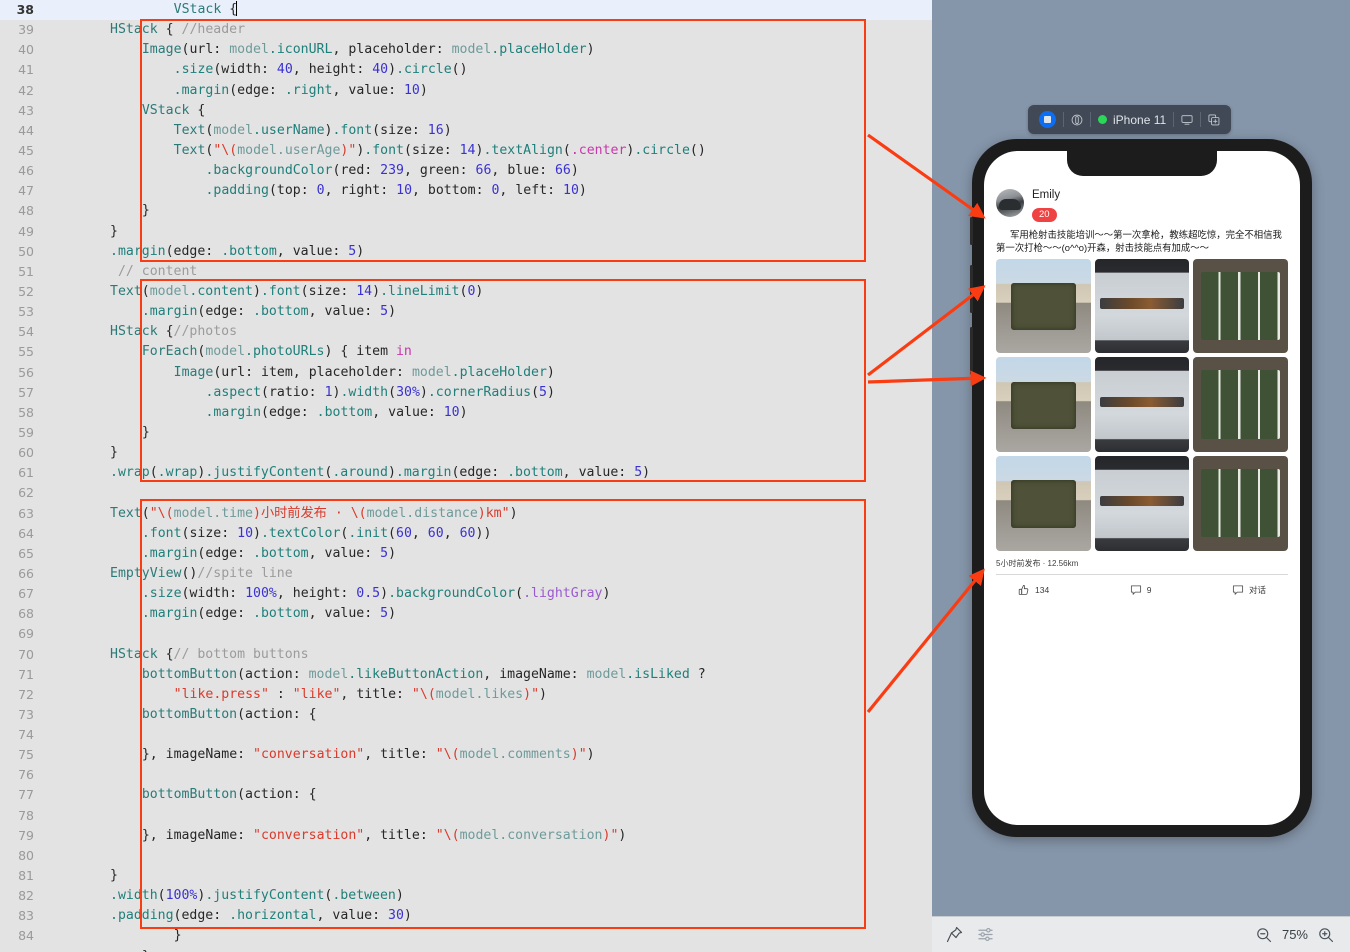 The image size is (1350, 952). What do you see at coordinates (466, 70) in the screenshot?
I see `code-line-41: 41 .size(width: 40, height: 40).circle()` at bounding box center [466, 70].